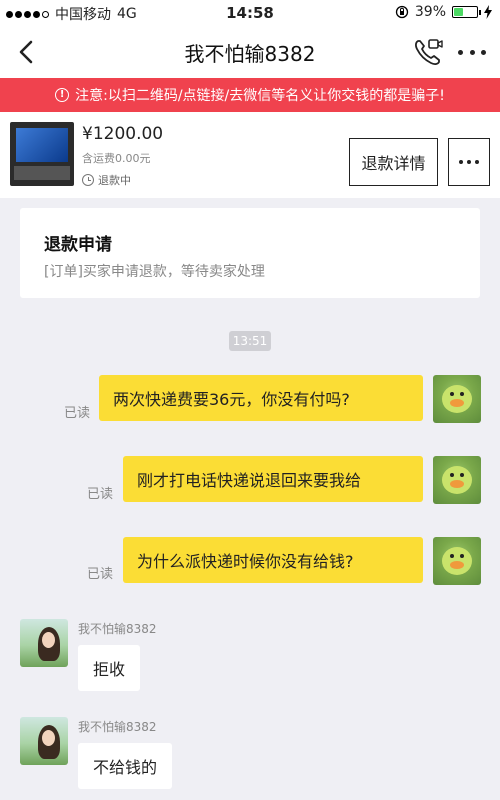 The height and width of the screenshot is (800, 500). I want to click on refund-card-subtitle: [订单]买家申请退款，等待卖家处理, so click(154, 272).